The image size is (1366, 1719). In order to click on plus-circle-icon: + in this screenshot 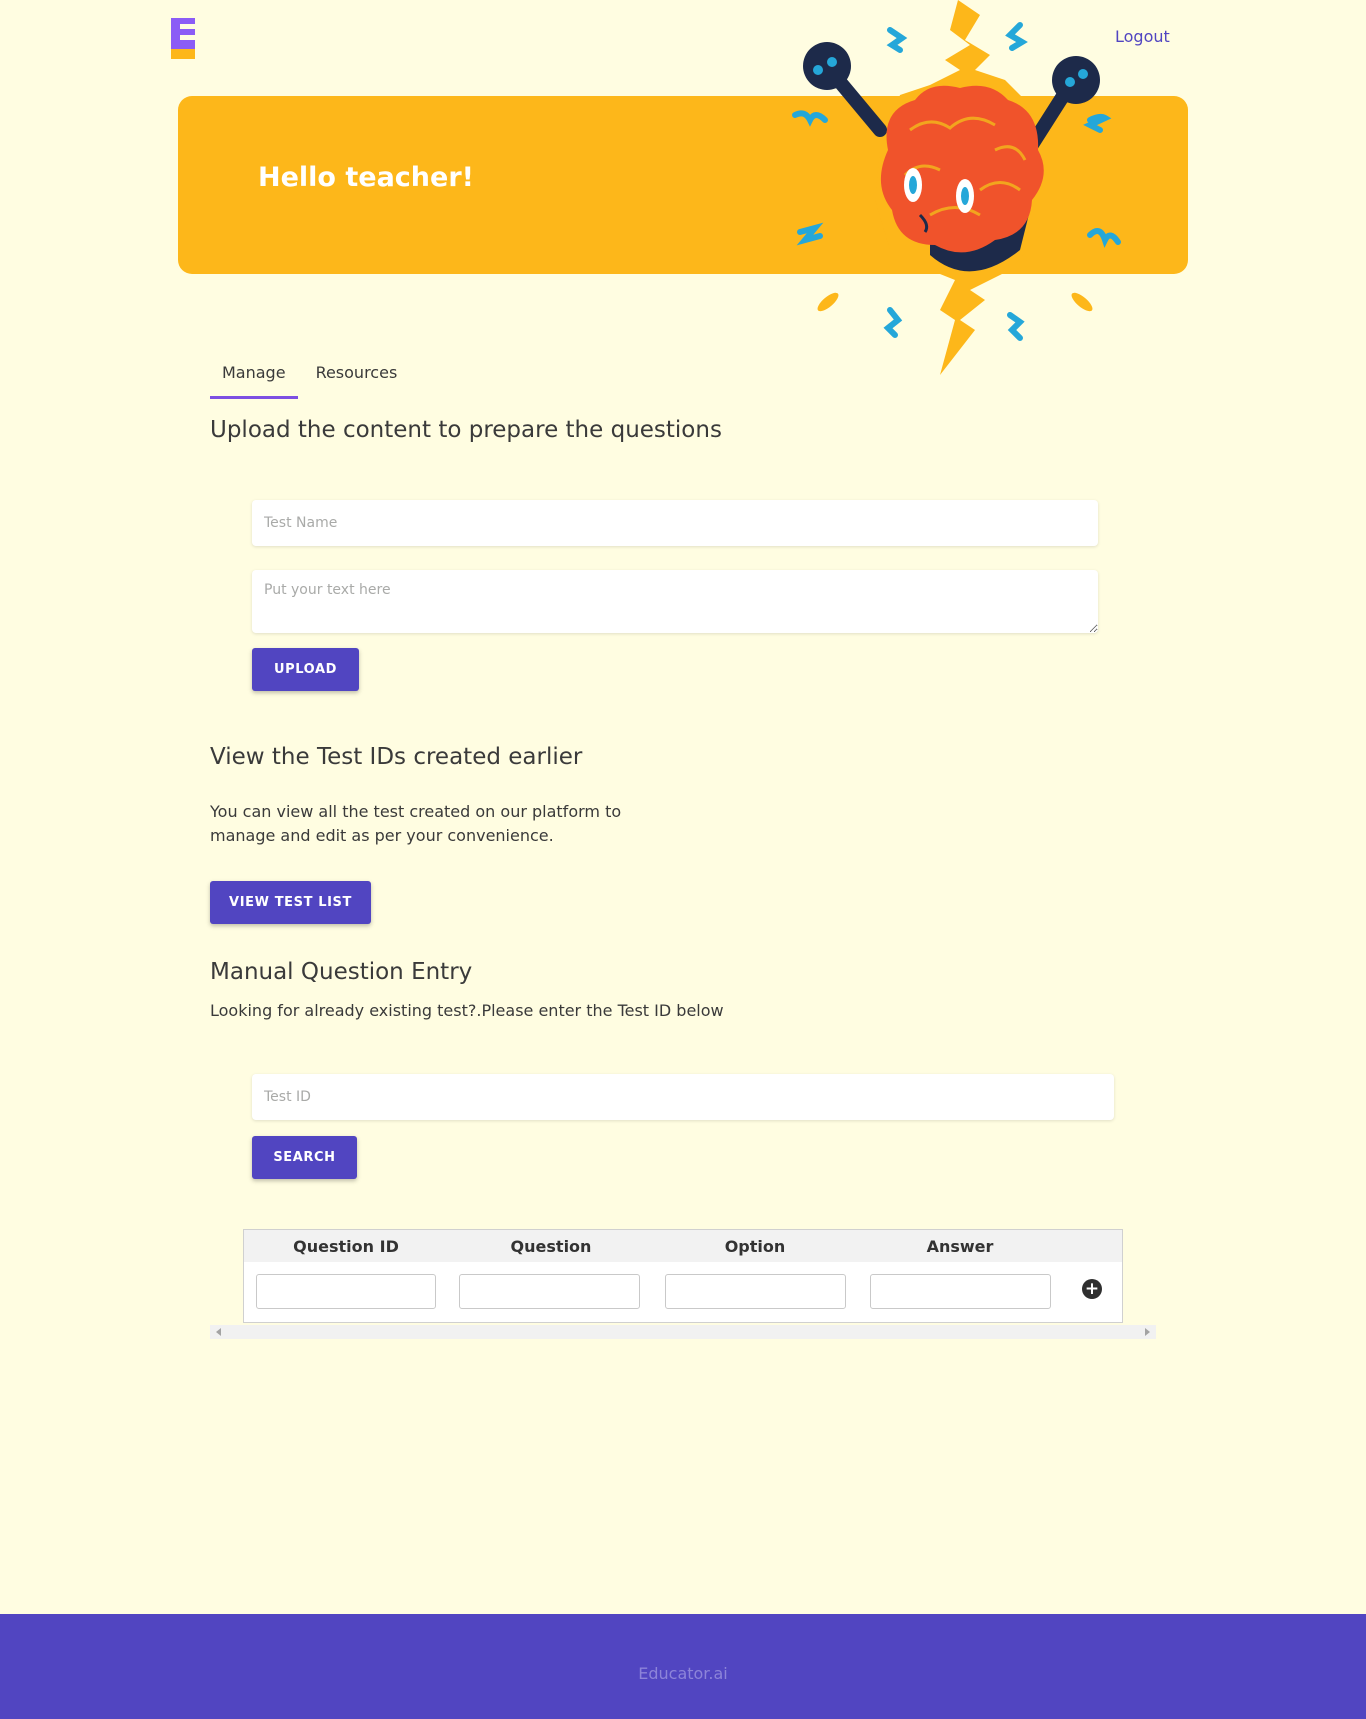, I will do `click(1092, 1289)`.